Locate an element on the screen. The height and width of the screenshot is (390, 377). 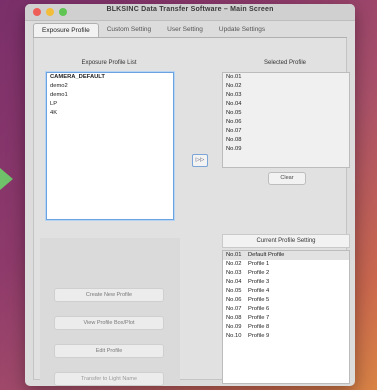
slot-row: No.03 is located at coordinates (286, 95).